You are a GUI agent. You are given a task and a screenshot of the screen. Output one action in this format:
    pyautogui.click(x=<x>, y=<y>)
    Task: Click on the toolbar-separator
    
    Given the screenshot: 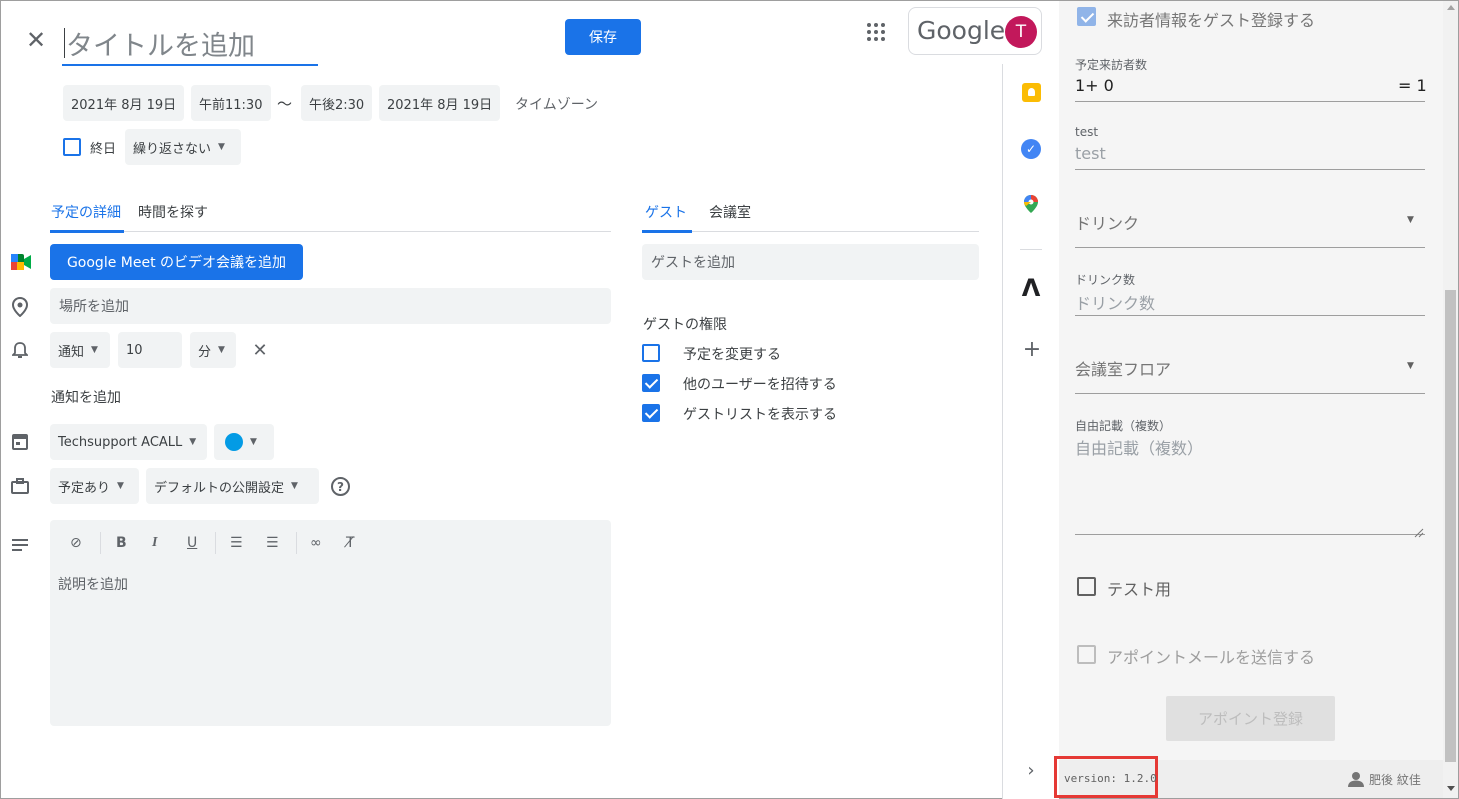 What is the action you would take?
    pyautogui.click(x=215, y=543)
    